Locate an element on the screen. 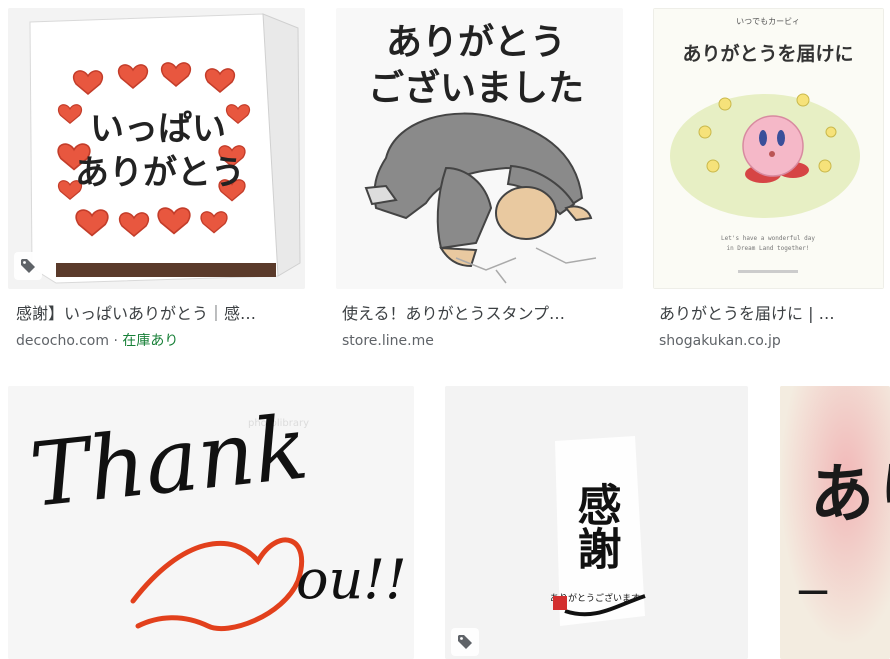  result-5-image-kanji: 感謝 is located at coordinates (596, 526).